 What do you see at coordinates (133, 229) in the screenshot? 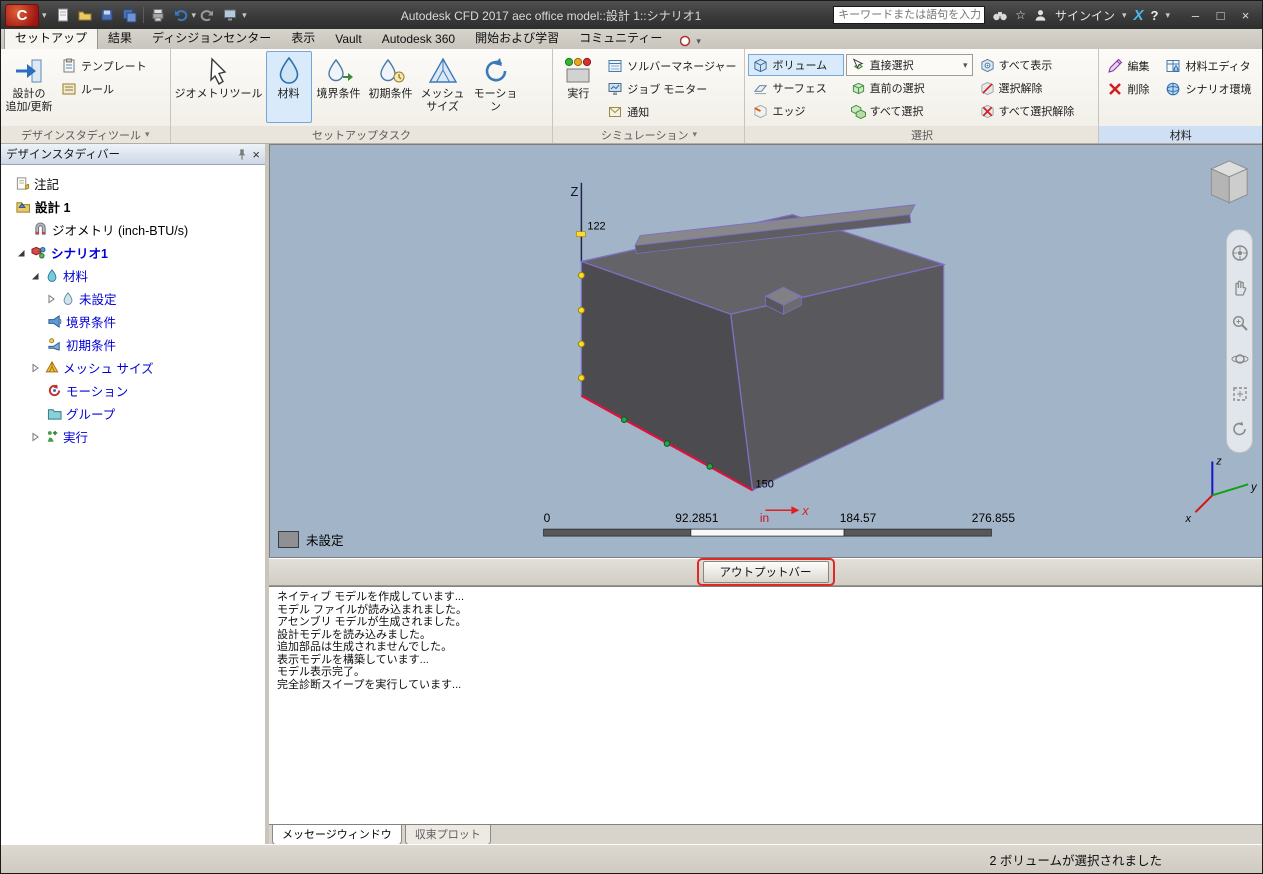
I see `tree-item-geometry: ジオメトリ (inch-BTU/s)` at bounding box center [133, 229].